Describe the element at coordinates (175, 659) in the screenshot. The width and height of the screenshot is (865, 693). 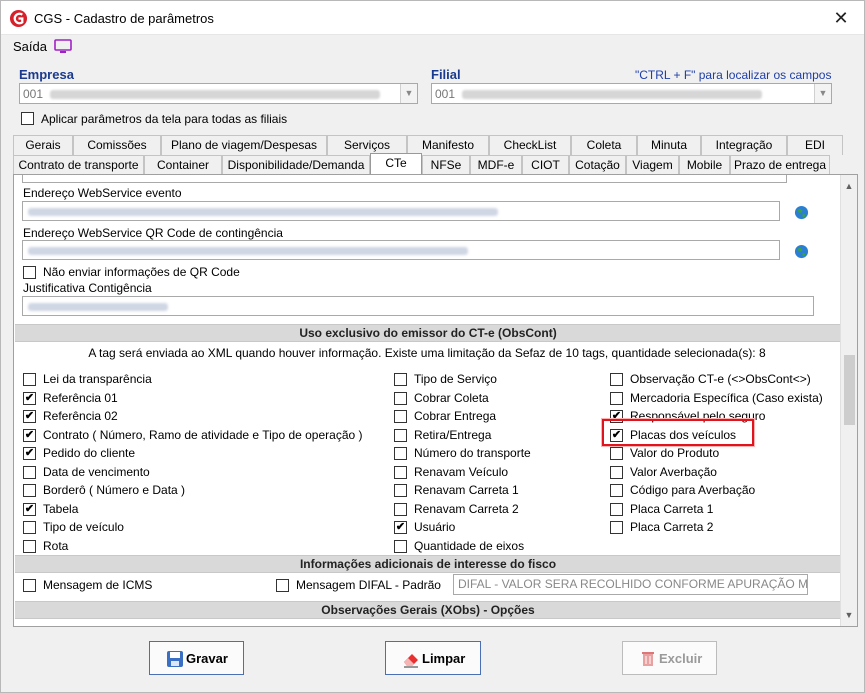
I see `save-icon` at that location.